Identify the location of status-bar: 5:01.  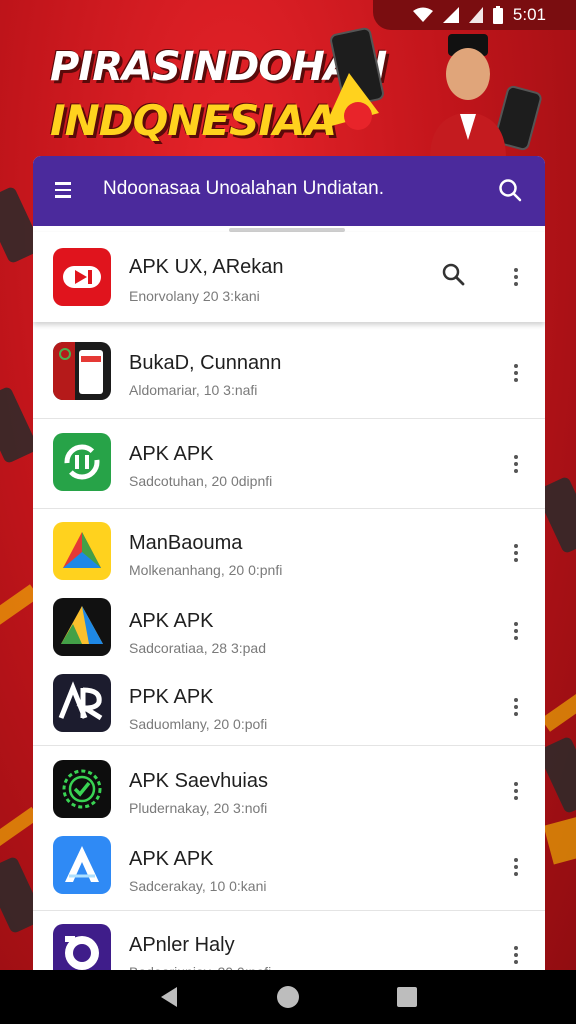
(288, 15).